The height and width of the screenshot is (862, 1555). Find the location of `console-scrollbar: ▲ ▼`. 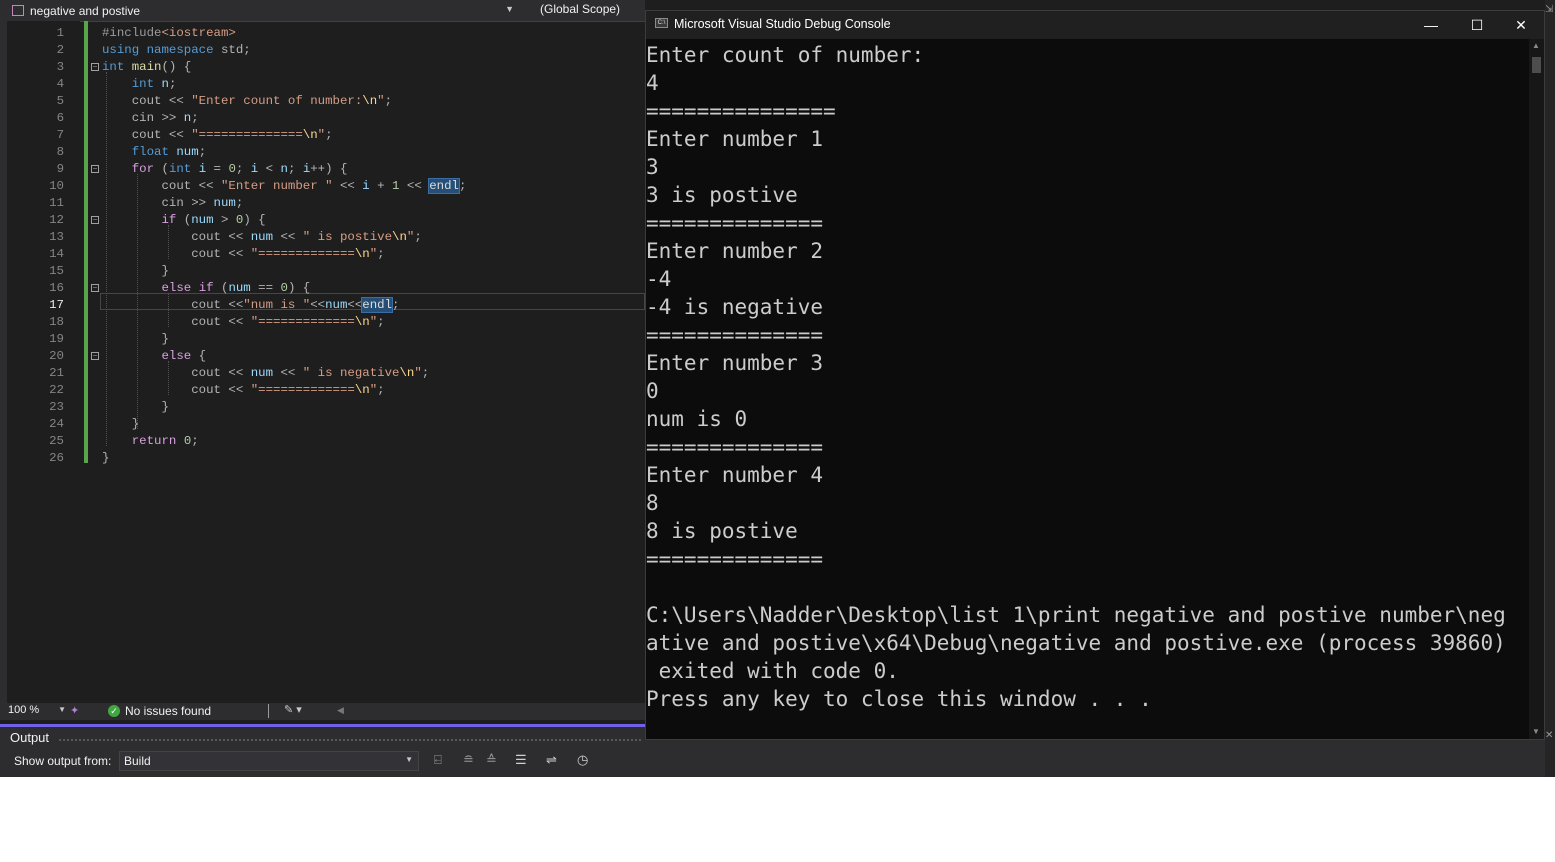

console-scrollbar: ▲ ▼ is located at coordinates (1536, 389).